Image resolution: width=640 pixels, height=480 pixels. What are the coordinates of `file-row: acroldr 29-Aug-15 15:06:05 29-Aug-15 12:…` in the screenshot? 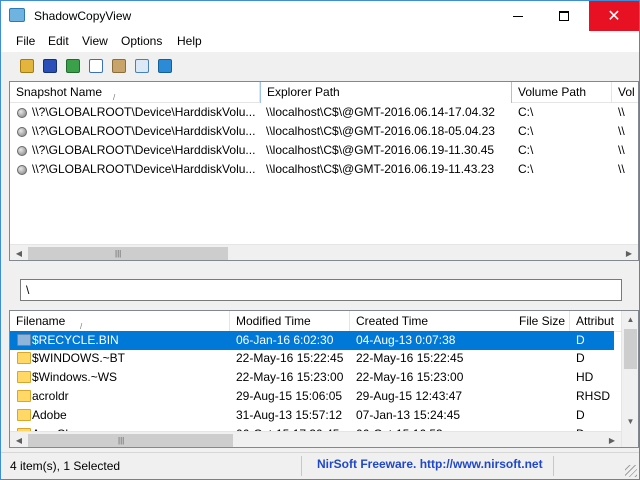 It's located at (312, 396).